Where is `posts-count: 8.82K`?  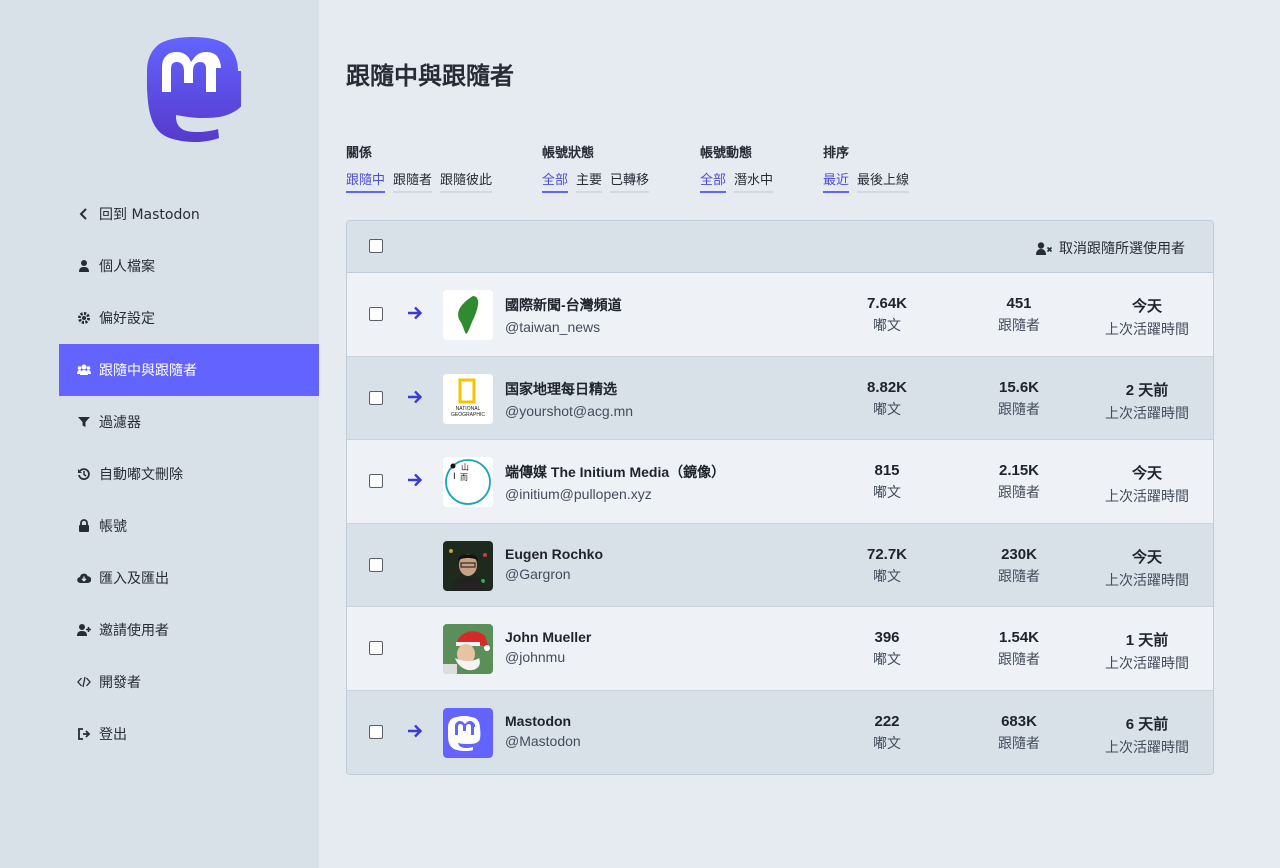 posts-count: 8.82K is located at coordinates (887, 387).